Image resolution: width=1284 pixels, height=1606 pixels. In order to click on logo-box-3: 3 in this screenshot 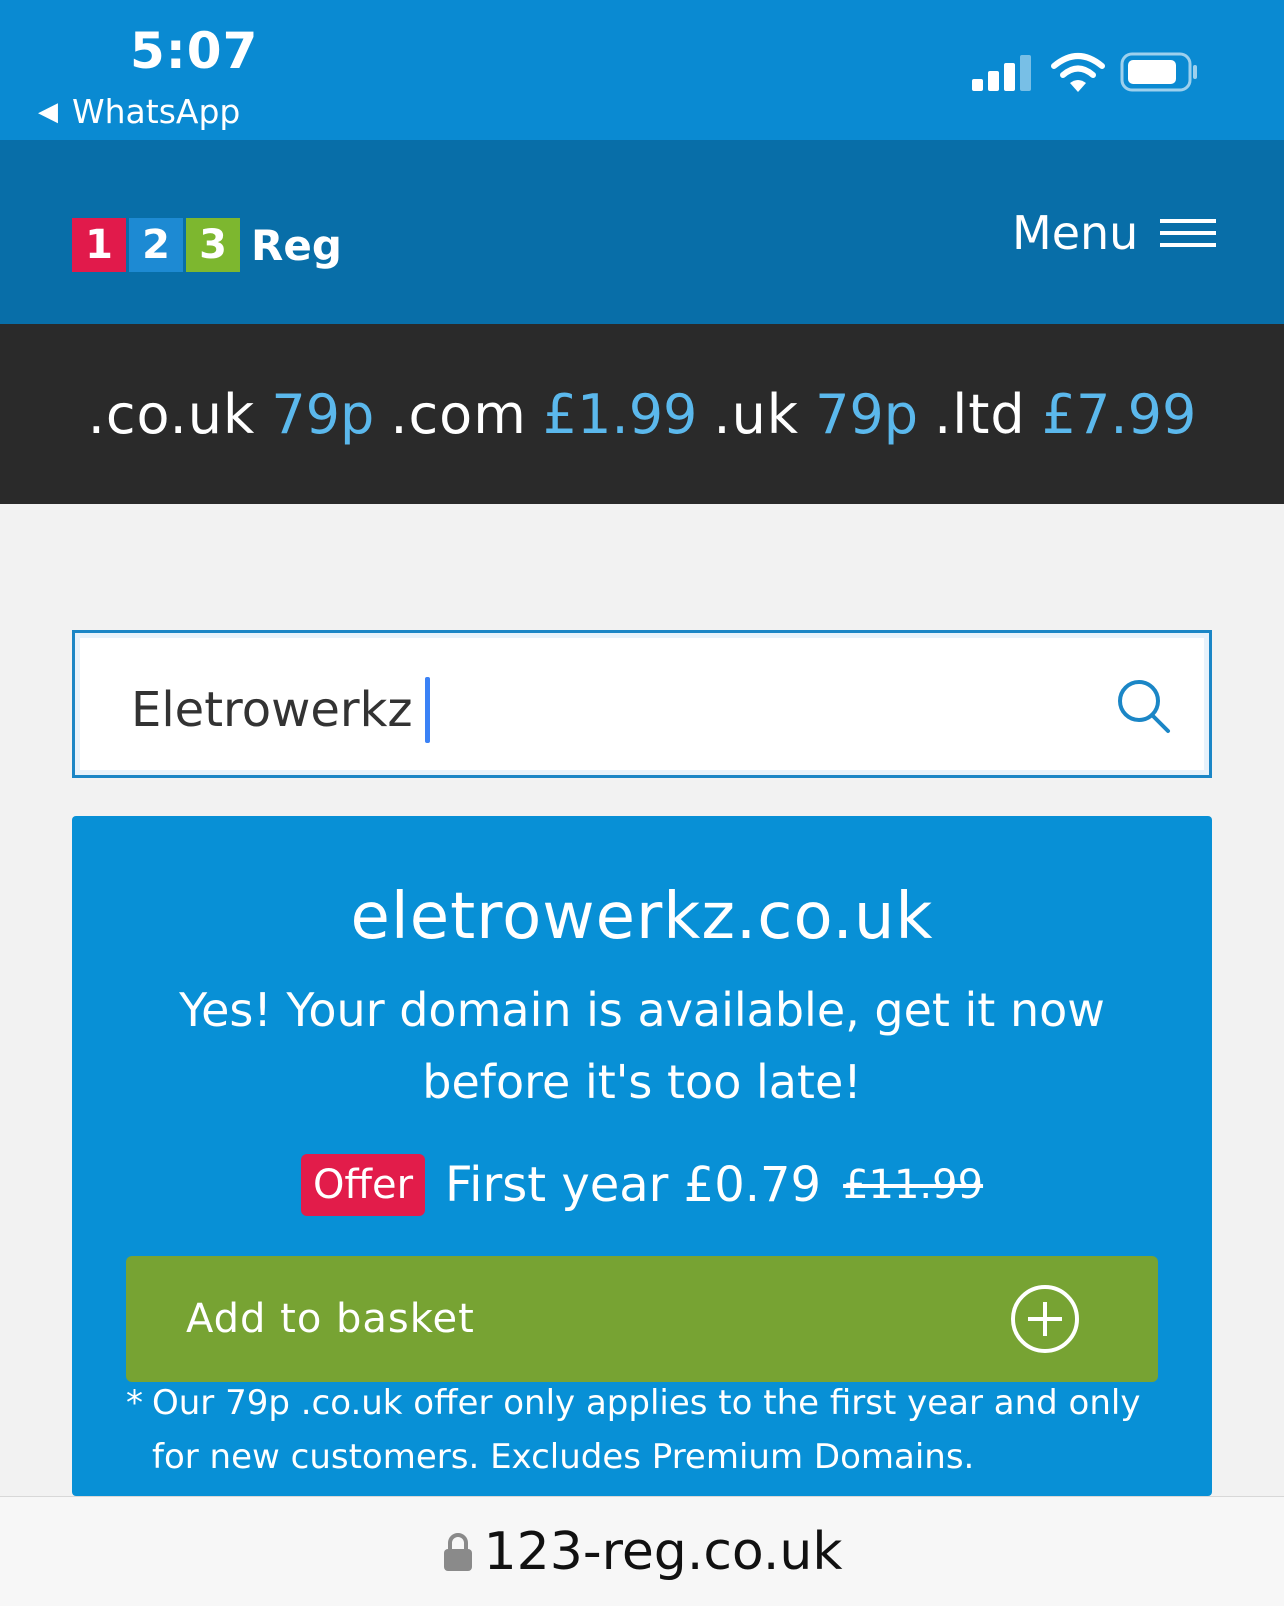, I will do `click(213, 245)`.